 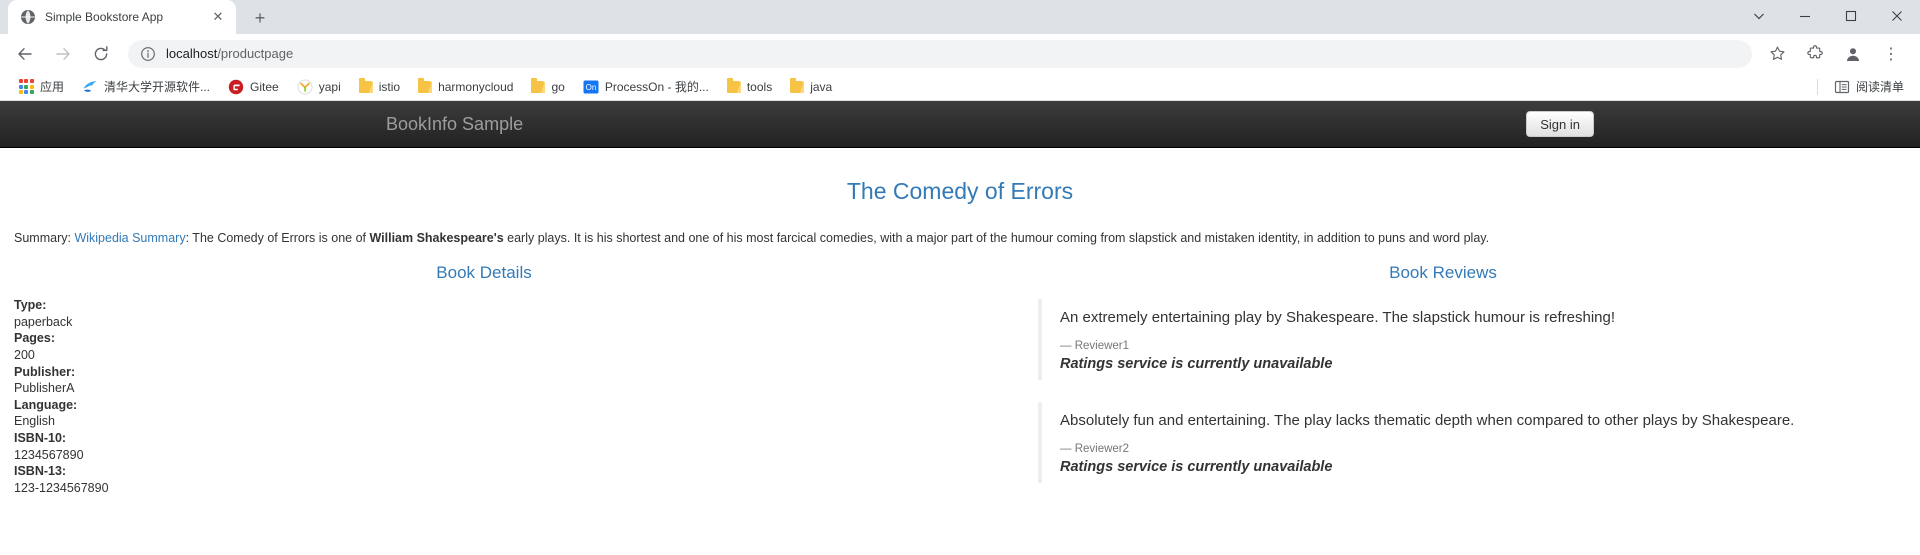 What do you see at coordinates (46, 404) in the screenshot?
I see `detail-label-language: Language:` at bounding box center [46, 404].